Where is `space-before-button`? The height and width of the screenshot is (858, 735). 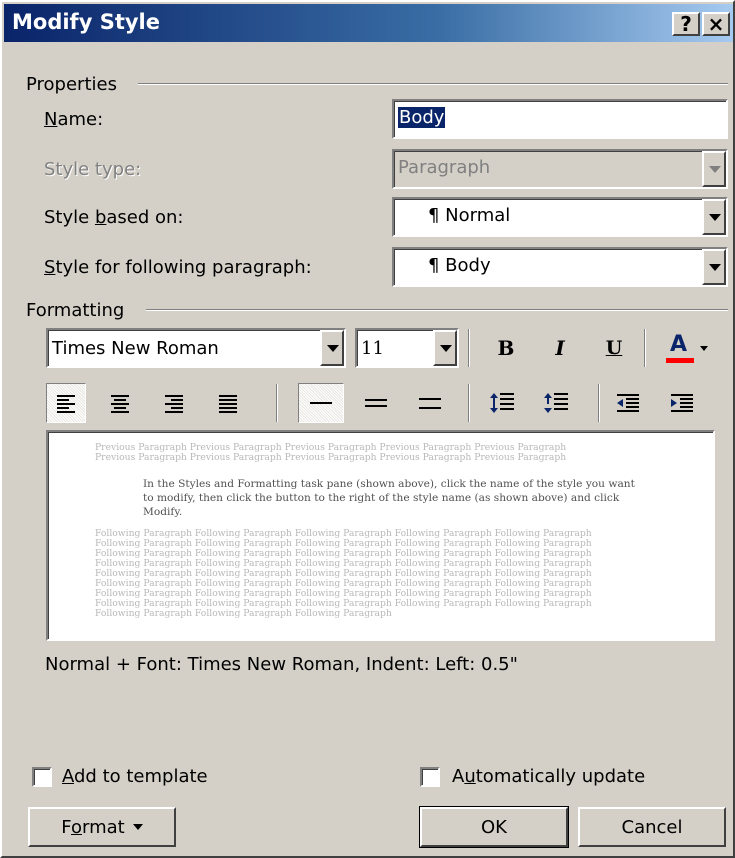
space-before-button is located at coordinates (502, 403).